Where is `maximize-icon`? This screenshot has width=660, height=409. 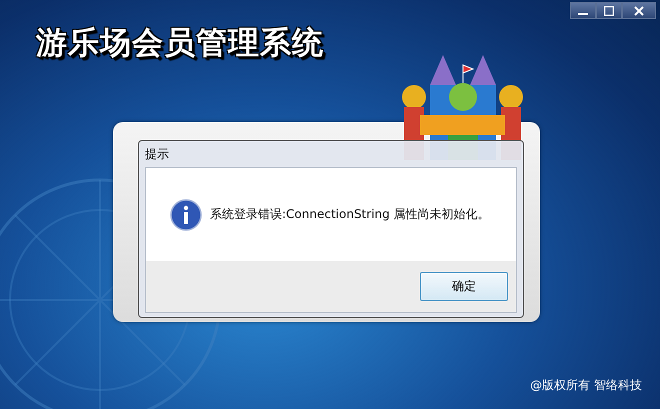 maximize-icon is located at coordinates (609, 11).